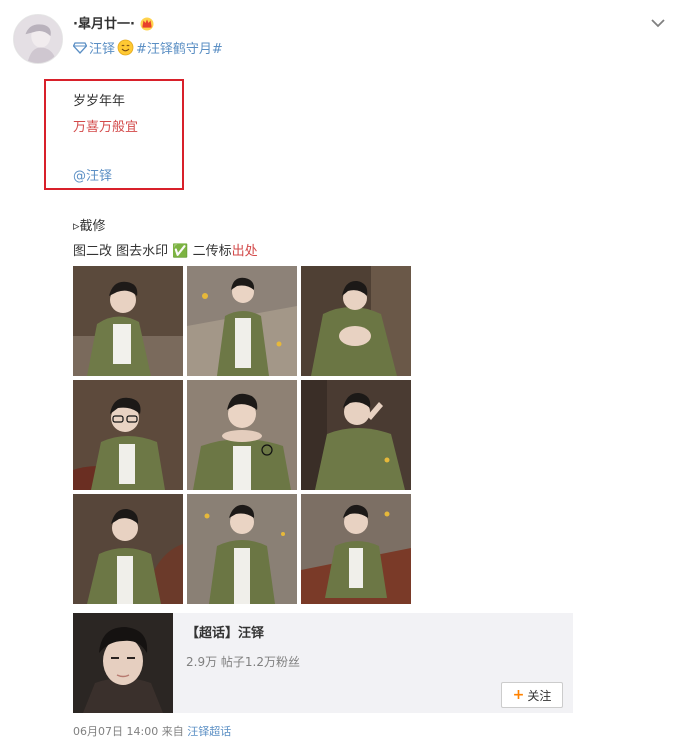  I want to click on post-footer: 06月07日 14:00 来自 汪铎超话, so click(152, 731).